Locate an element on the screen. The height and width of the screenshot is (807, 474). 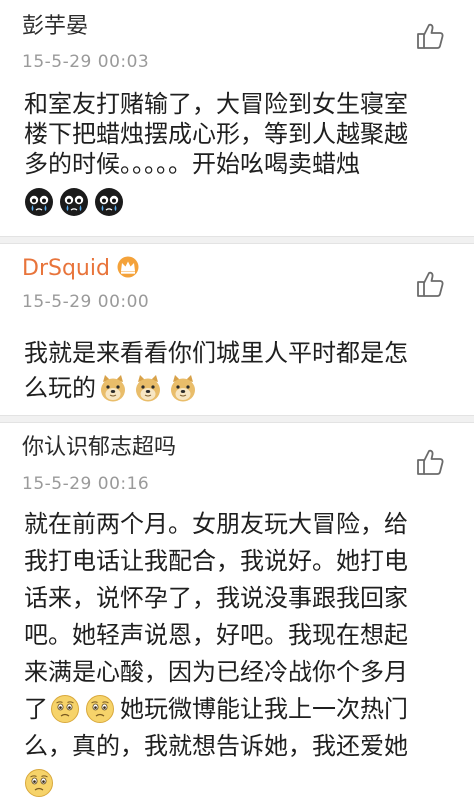
comment-line-text: 么玩的 is located at coordinates (60, 388).